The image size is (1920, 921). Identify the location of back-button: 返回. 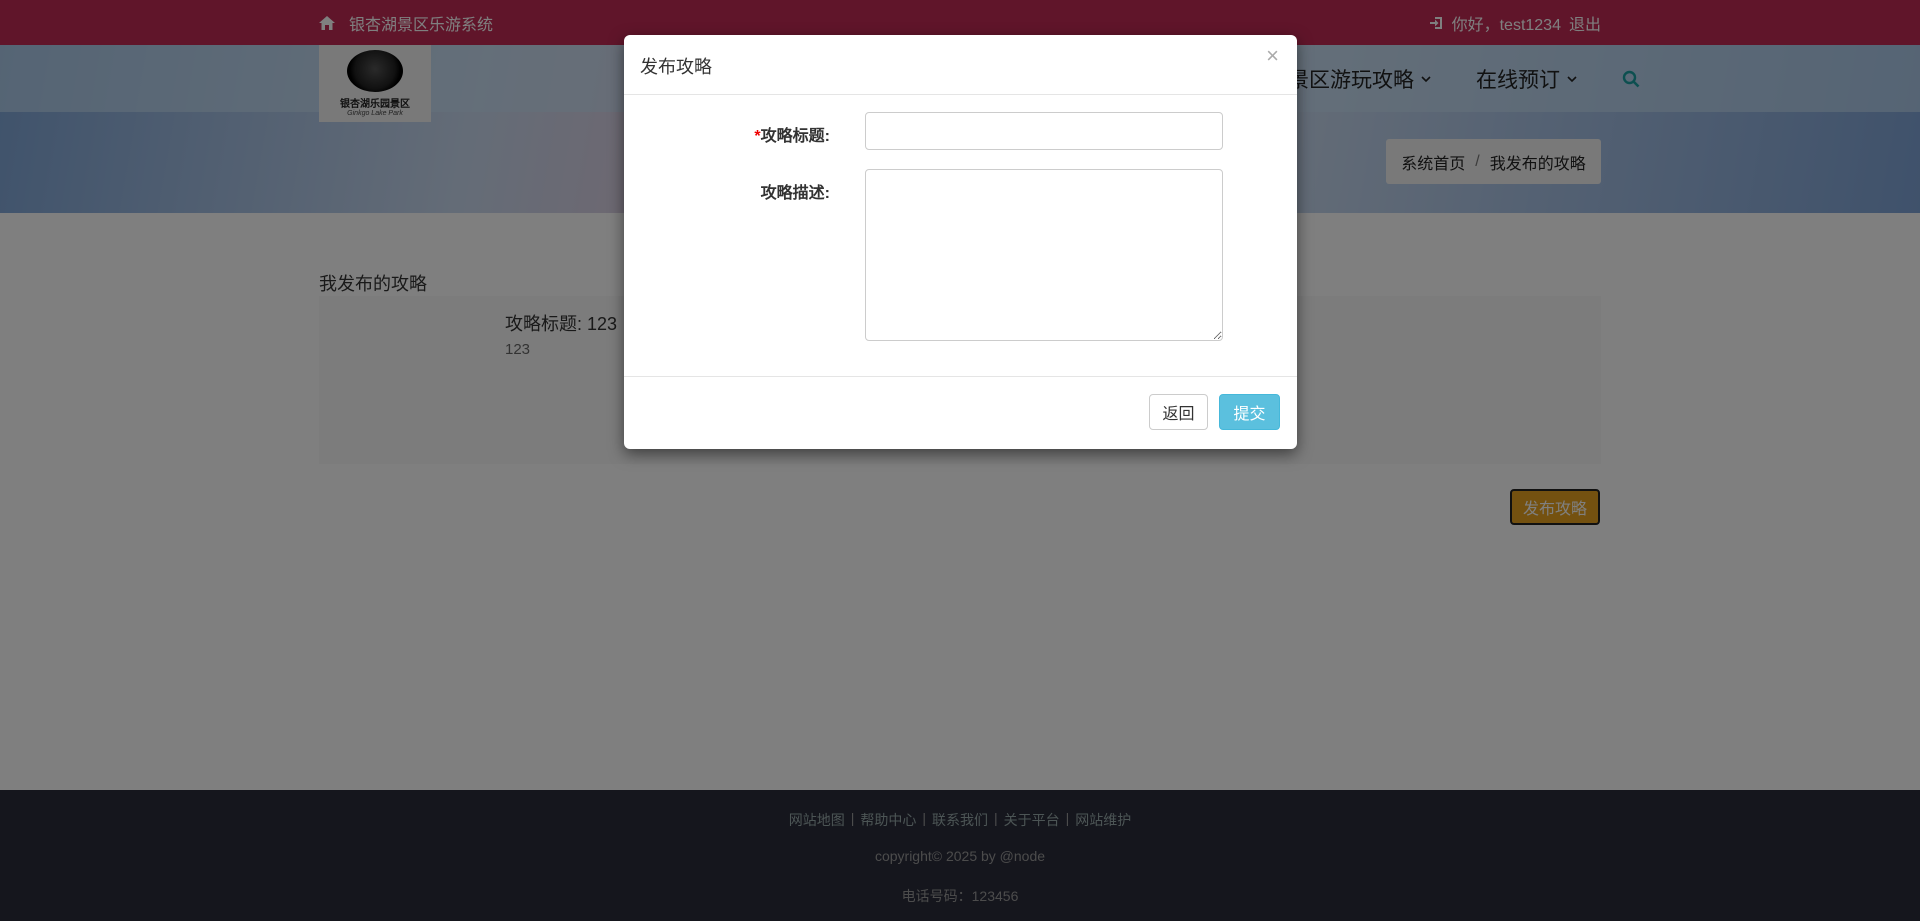
(1178, 412).